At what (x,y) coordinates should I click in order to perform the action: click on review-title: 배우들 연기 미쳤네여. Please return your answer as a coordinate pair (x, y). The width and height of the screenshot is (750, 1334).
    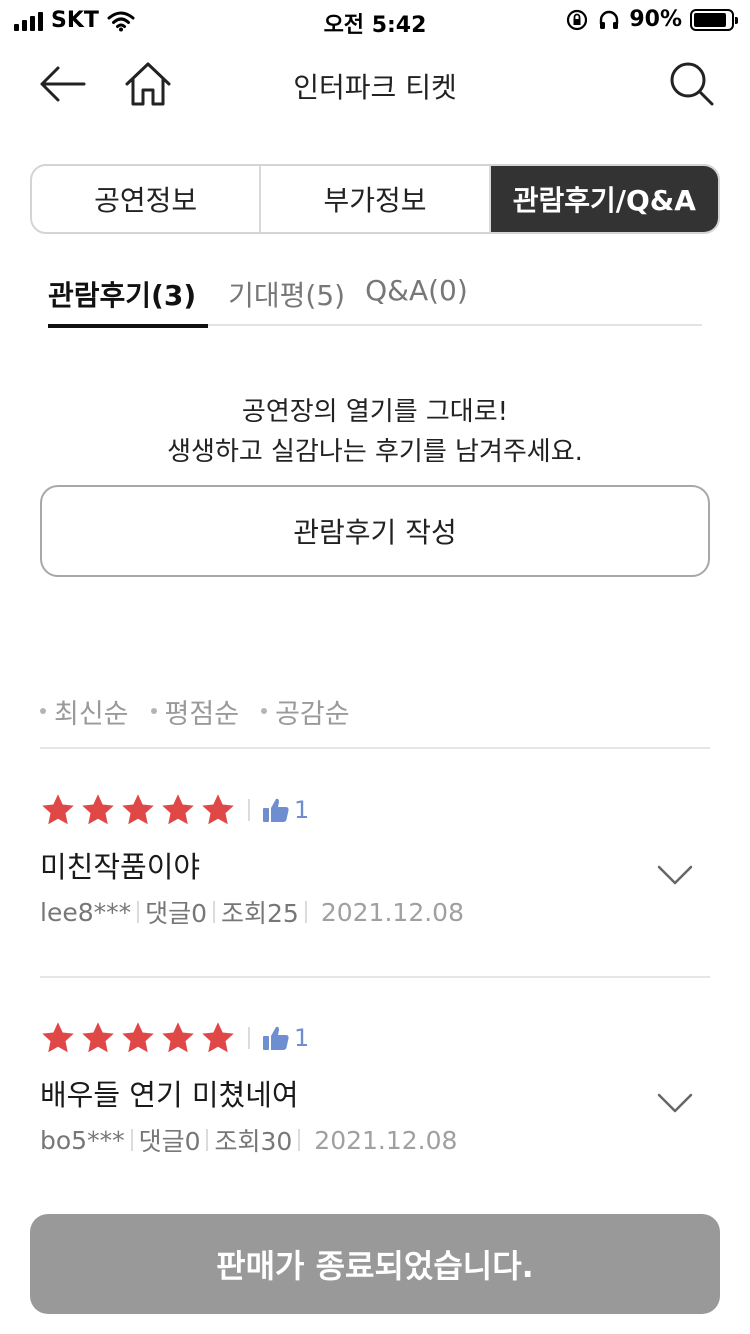
    Looking at the image, I should click on (169, 1095).